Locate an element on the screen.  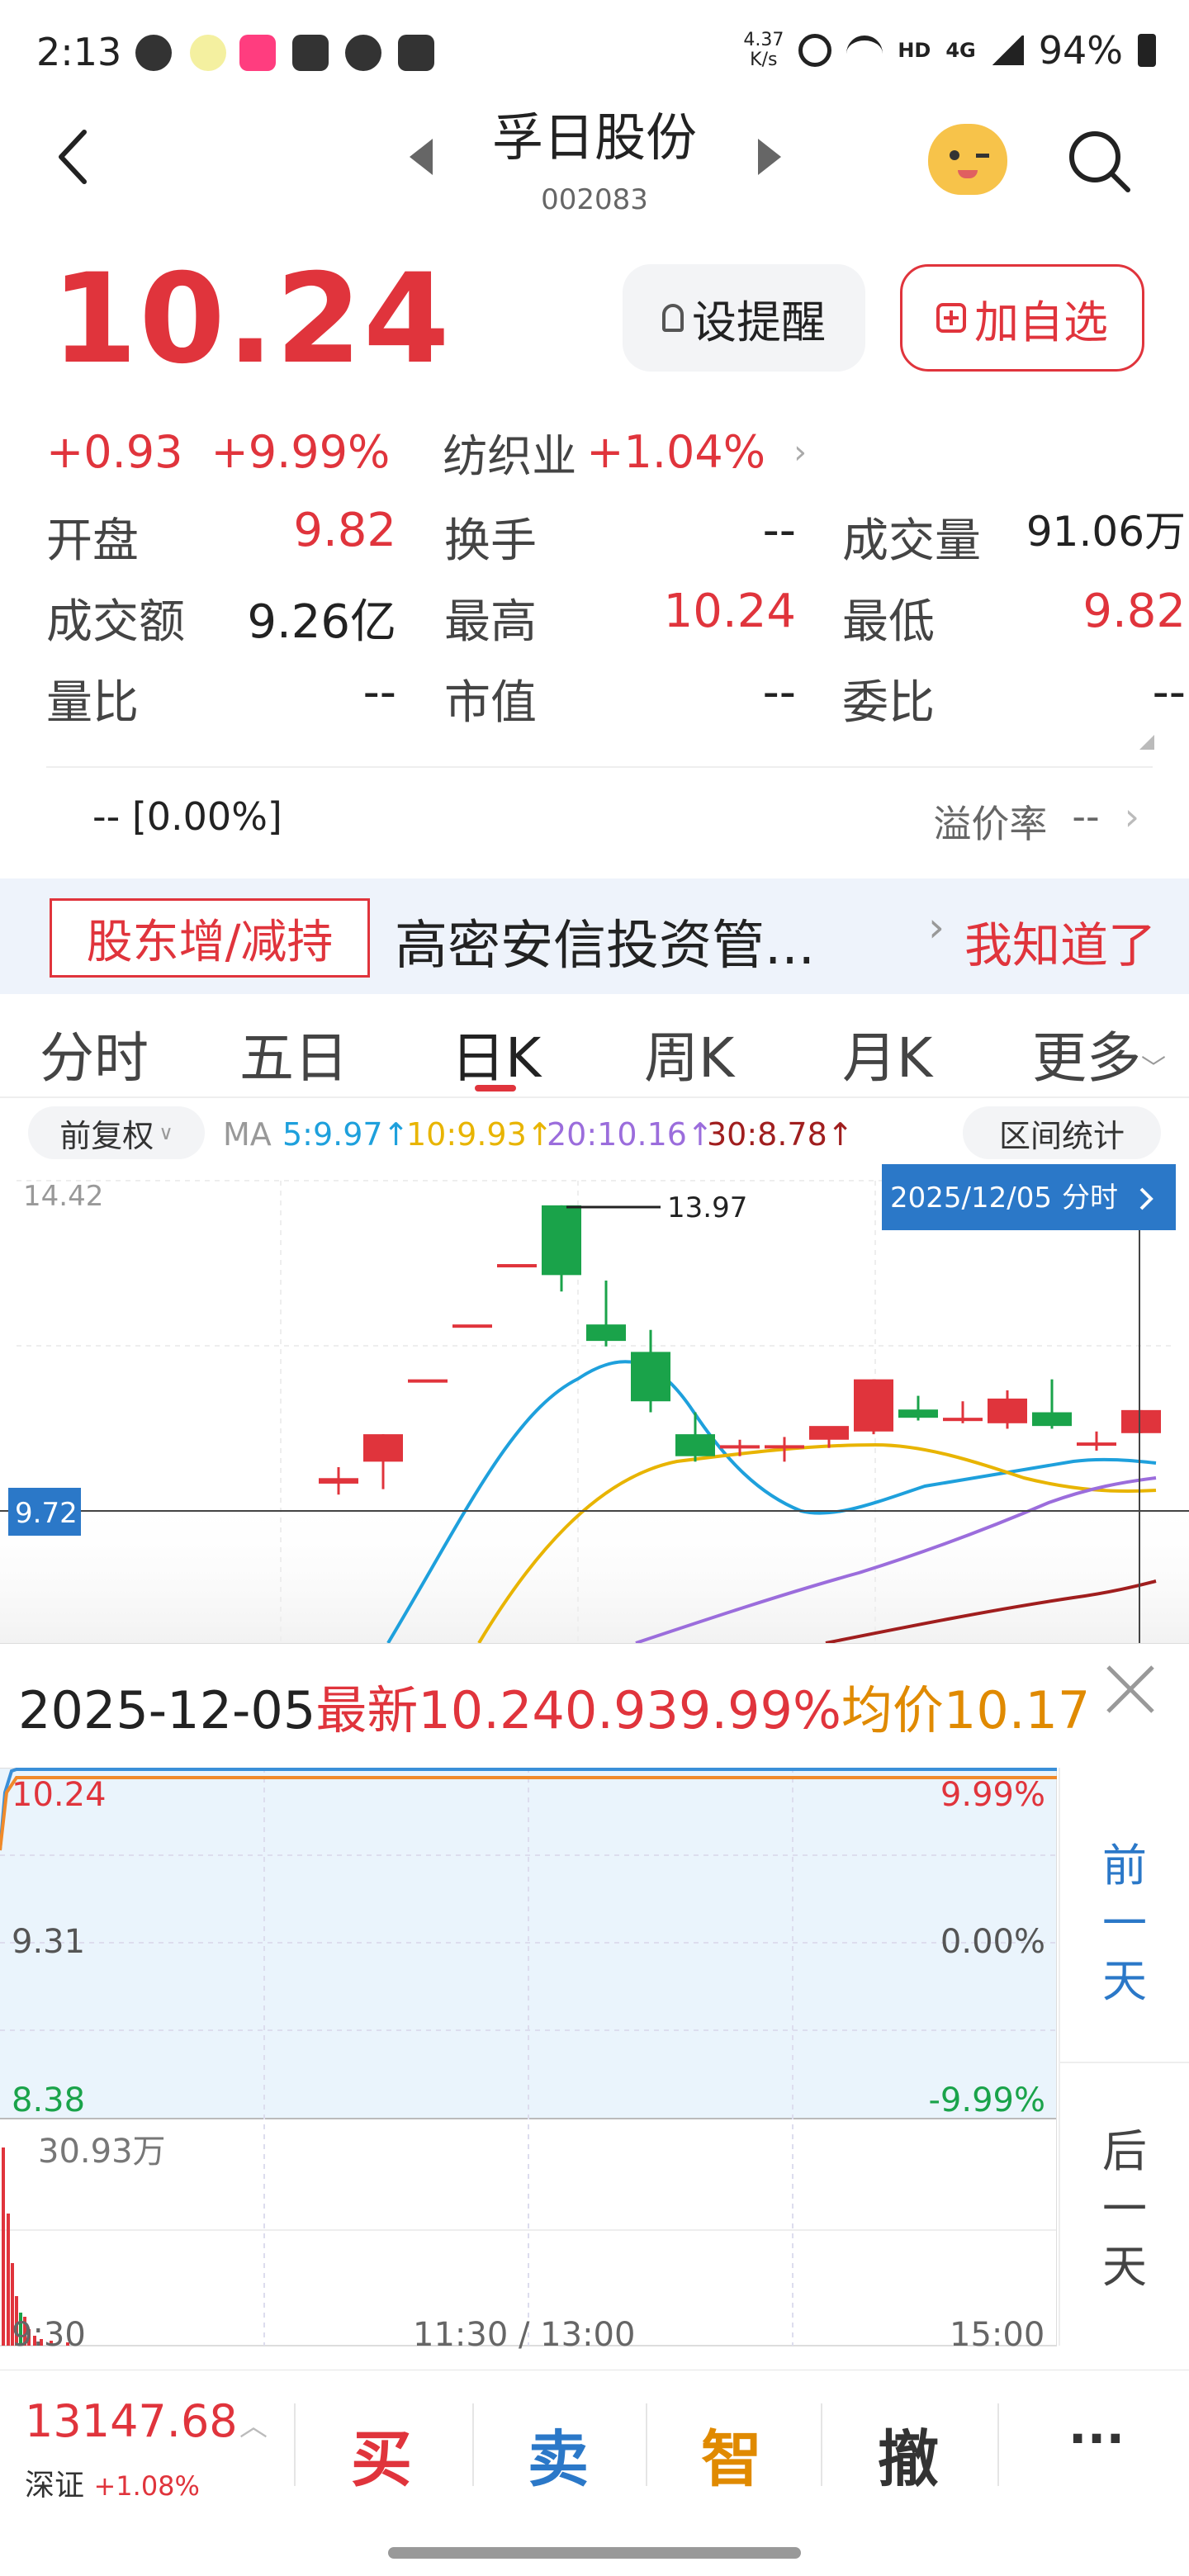
intraday-change: 0.93 is located at coordinates (621, 1710).